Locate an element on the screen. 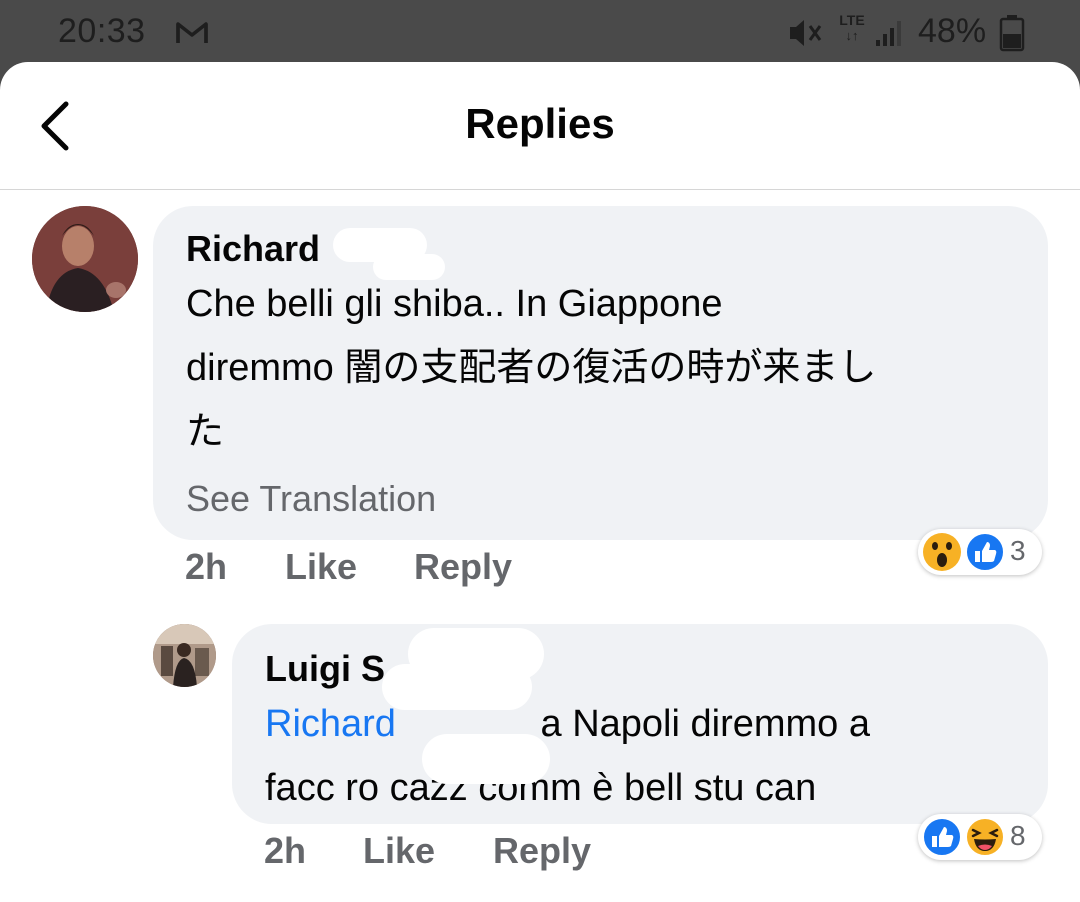 Image resolution: width=1080 pixels, height=902 pixels. battery-percentage: 48% is located at coordinates (952, 31).